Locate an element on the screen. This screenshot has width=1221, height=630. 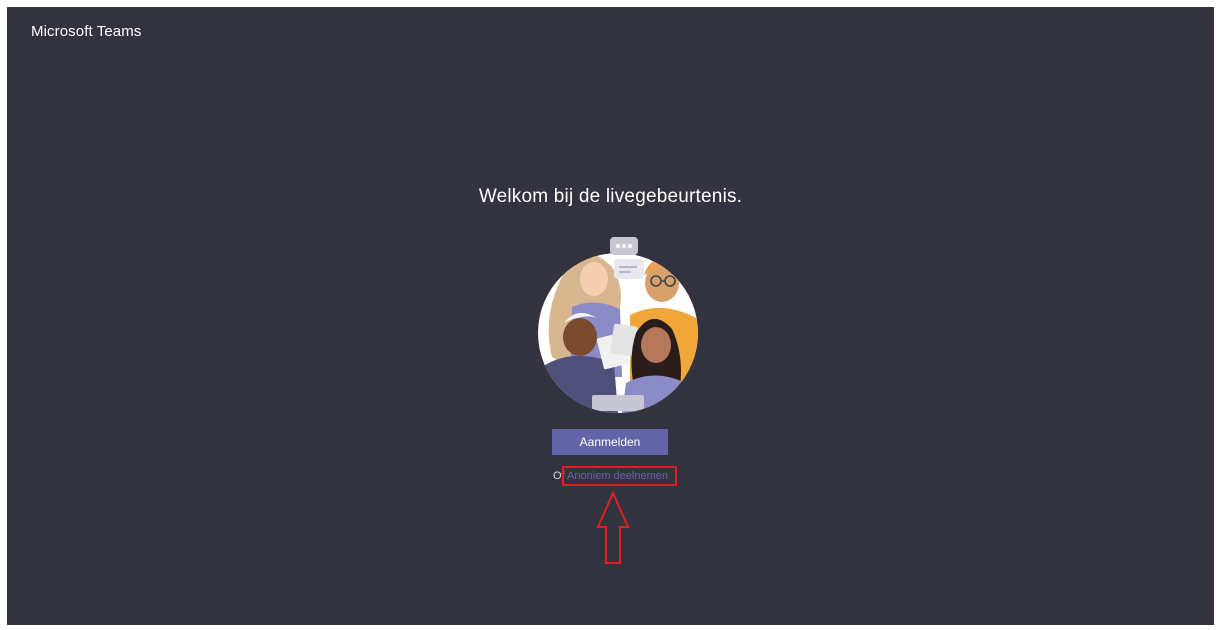
people-group-illustration is located at coordinates (618, 325).